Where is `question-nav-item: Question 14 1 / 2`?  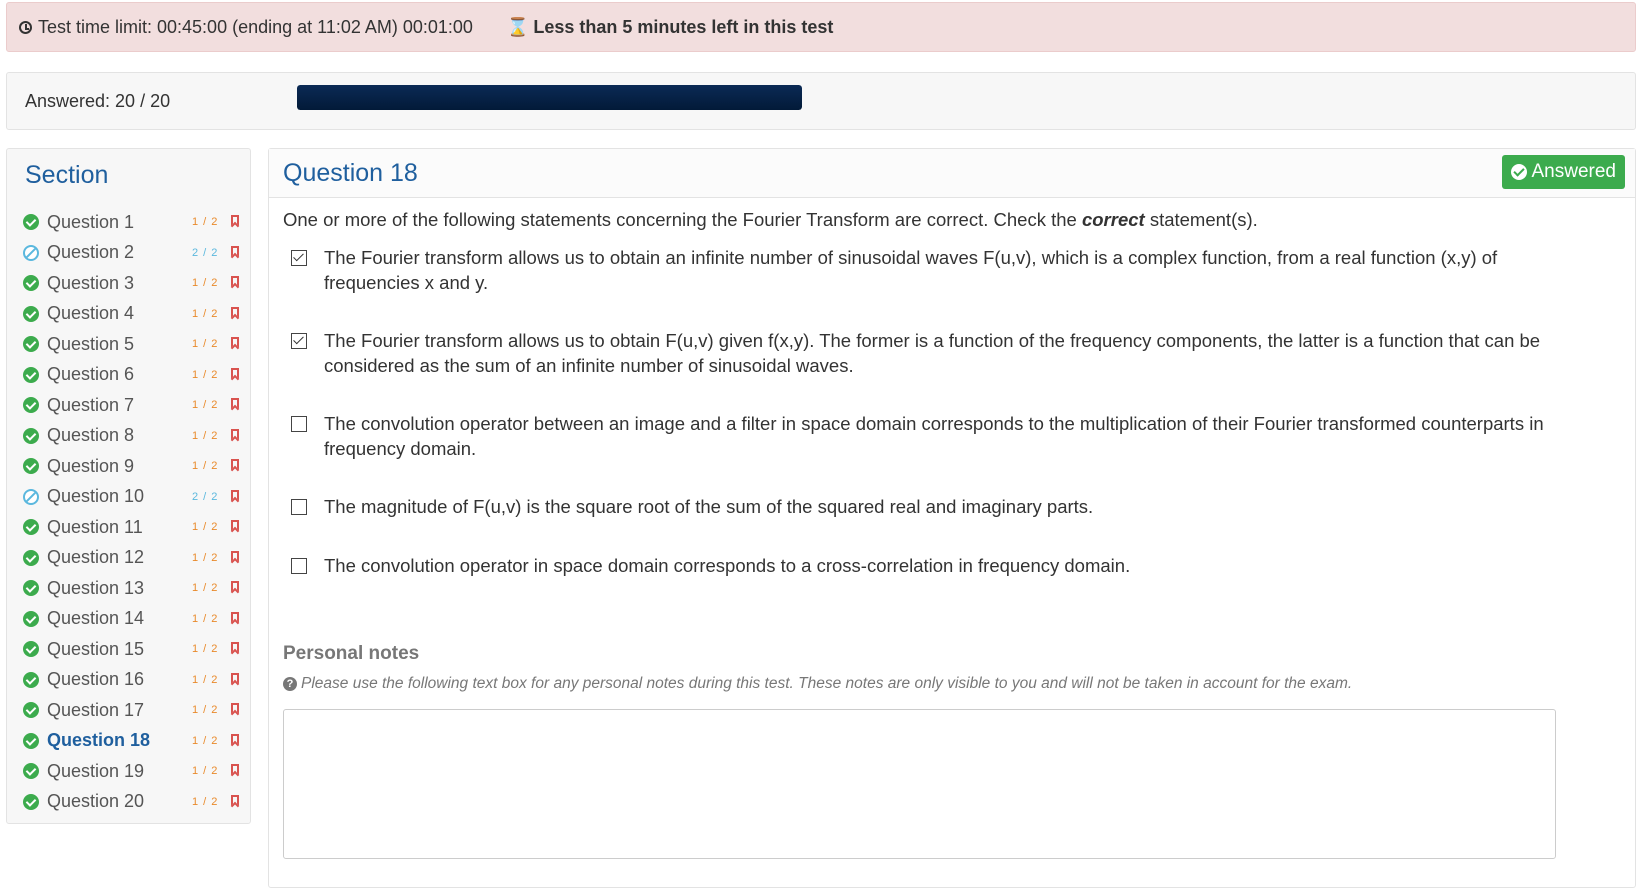 question-nav-item: Question 14 1 / 2 is located at coordinates (128, 619).